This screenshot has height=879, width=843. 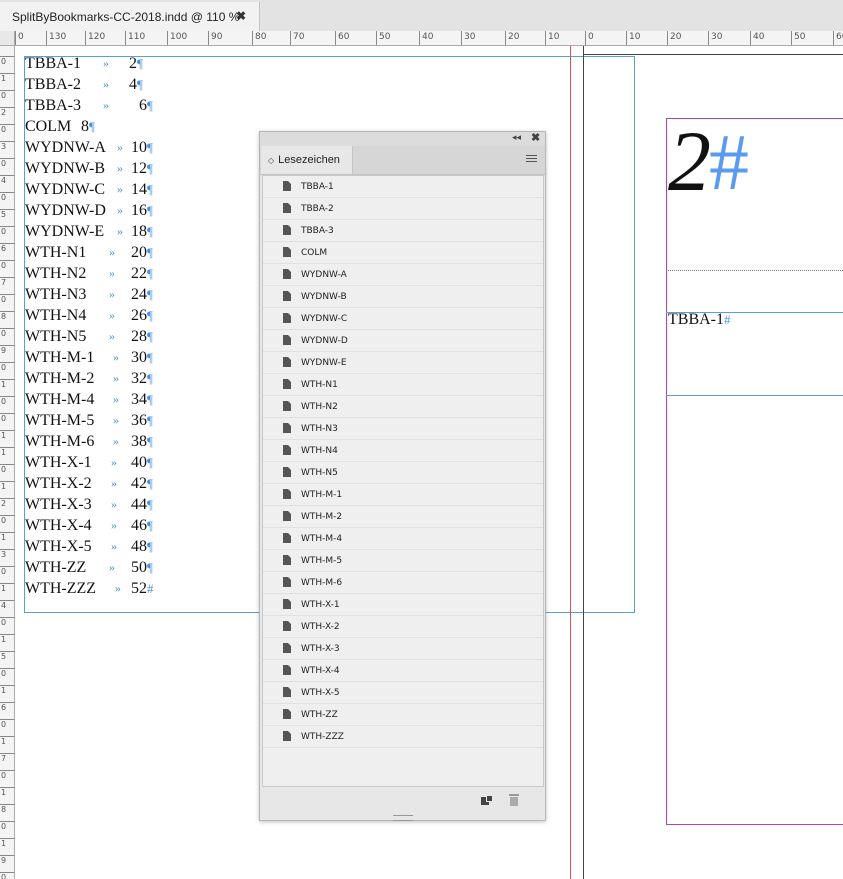 What do you see at coordinates (324, 363) in the screenshot?
I see `bookmark-label: WYDNW-E` at bounding box center [324, 363].